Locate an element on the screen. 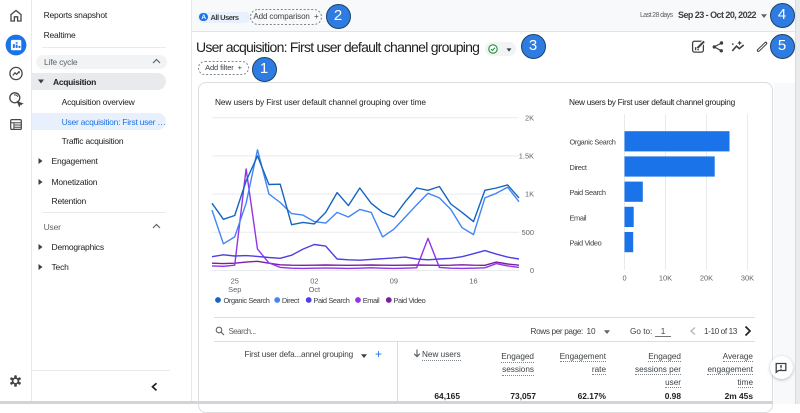  svg-text: Oct is located at coordinates (315, 289).